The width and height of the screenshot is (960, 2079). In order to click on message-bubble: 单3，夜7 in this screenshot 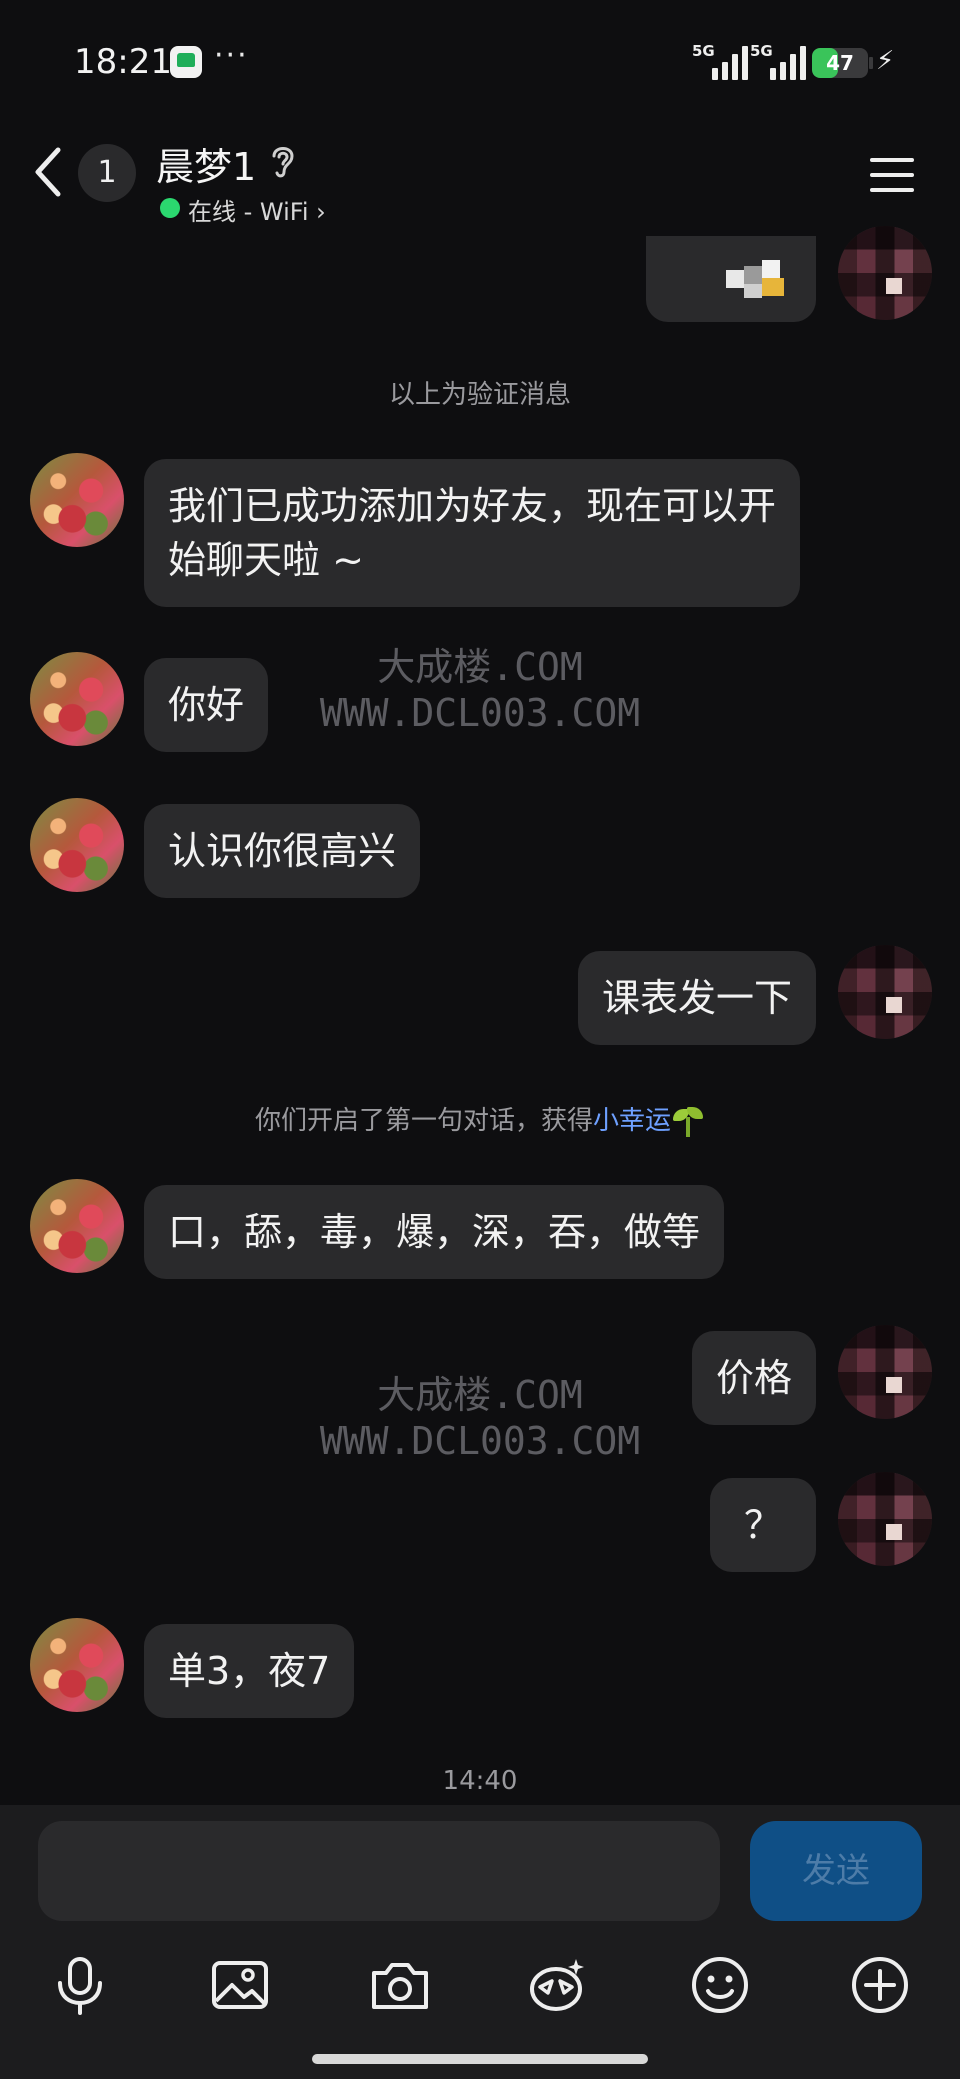, I will do `click(249, 1671)`.